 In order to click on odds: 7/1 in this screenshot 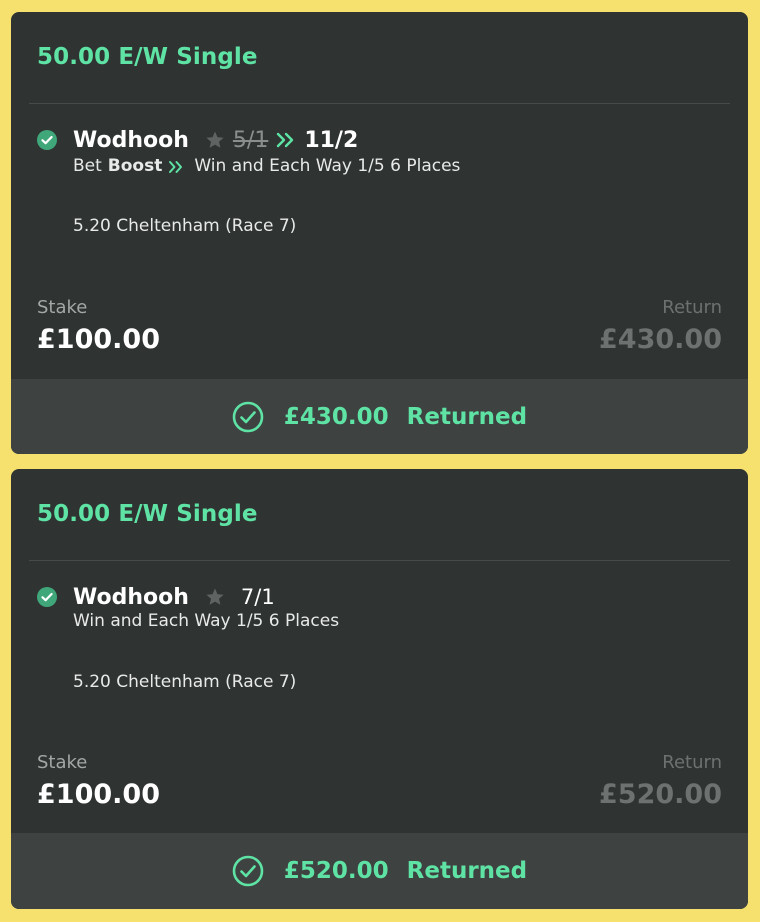, I will do `click(257, 597)`.